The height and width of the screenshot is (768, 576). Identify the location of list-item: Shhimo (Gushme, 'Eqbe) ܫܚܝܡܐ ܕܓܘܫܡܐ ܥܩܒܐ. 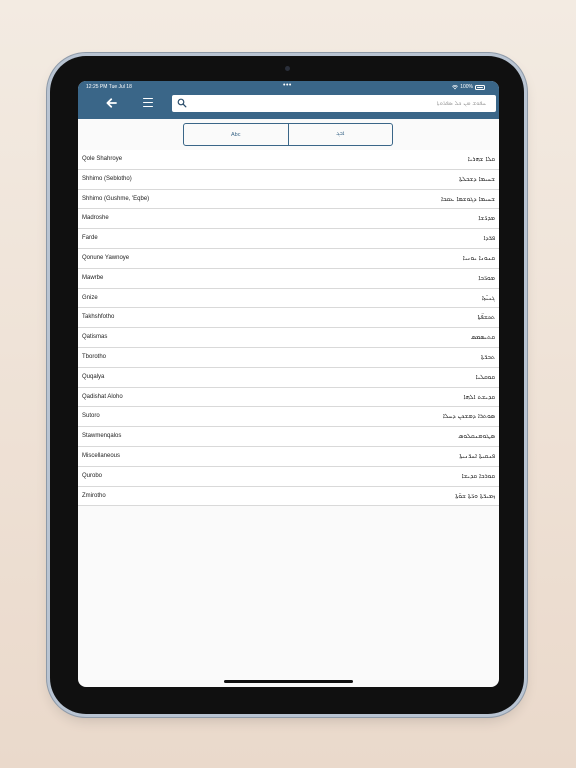
(288, 200).